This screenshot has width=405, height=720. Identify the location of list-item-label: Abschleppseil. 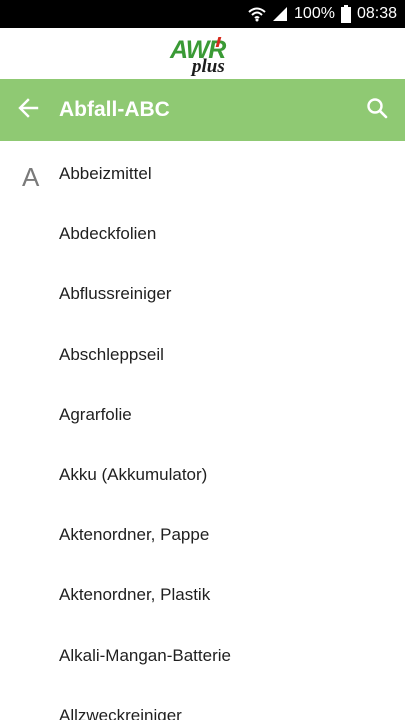
(111, 354).